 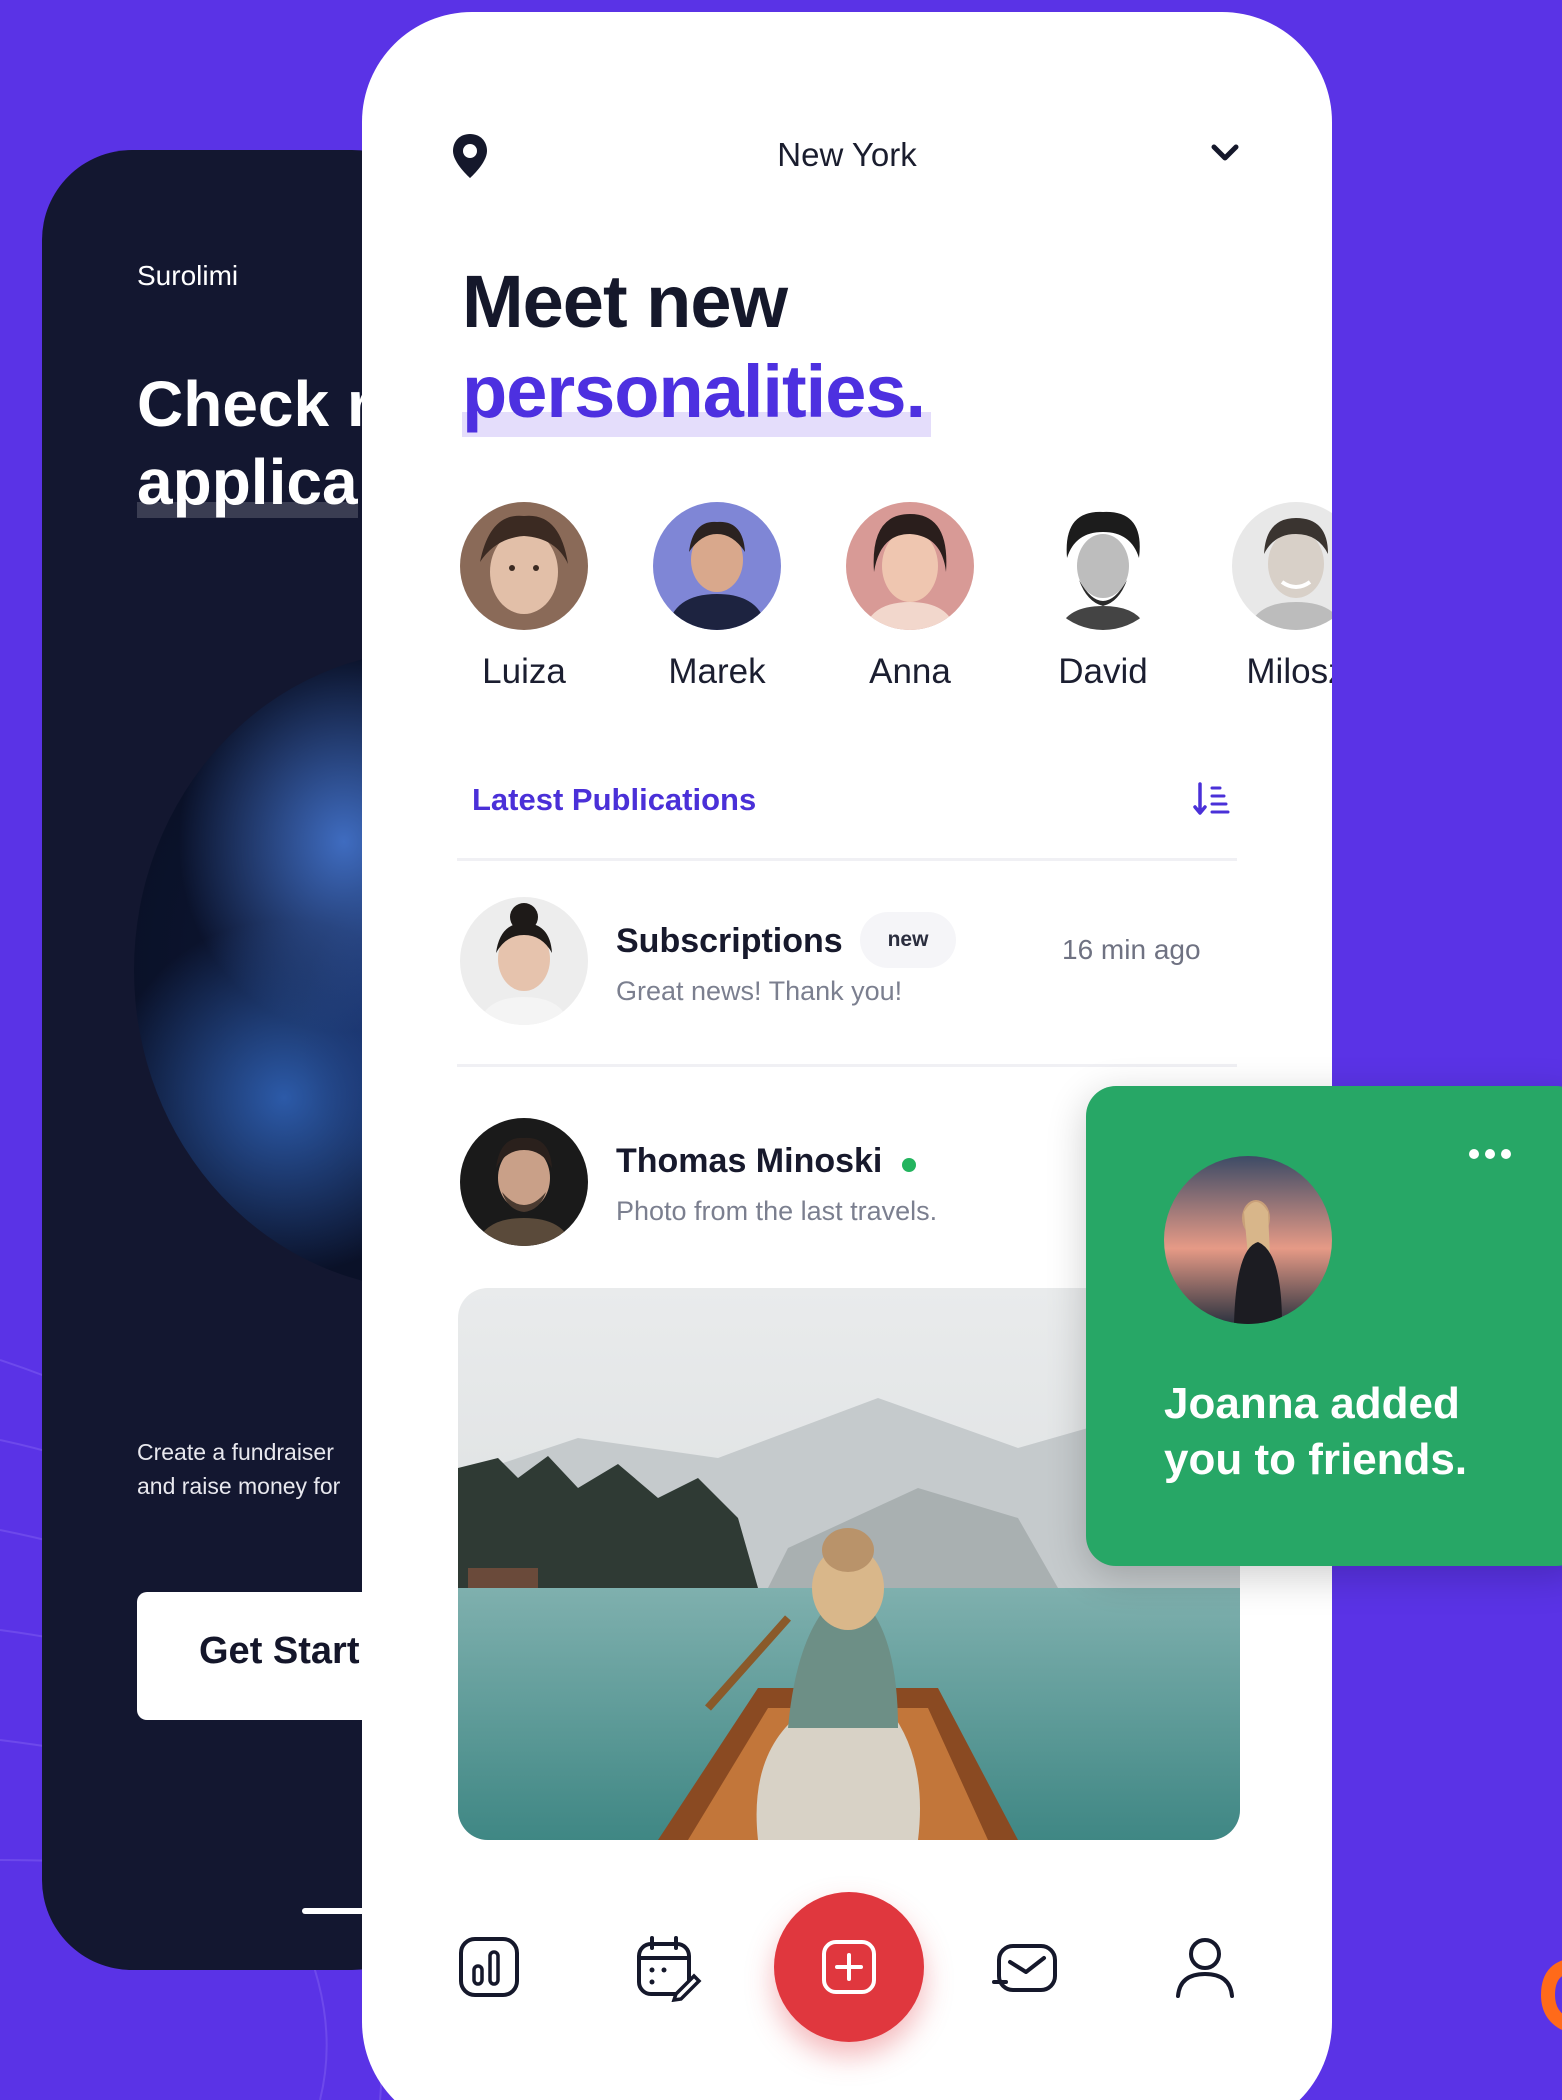 What do you see at coordinates (729, 941) in the screenshot?
I see `feed-item-title: Subscriptions` at bounding box center [729, 941].